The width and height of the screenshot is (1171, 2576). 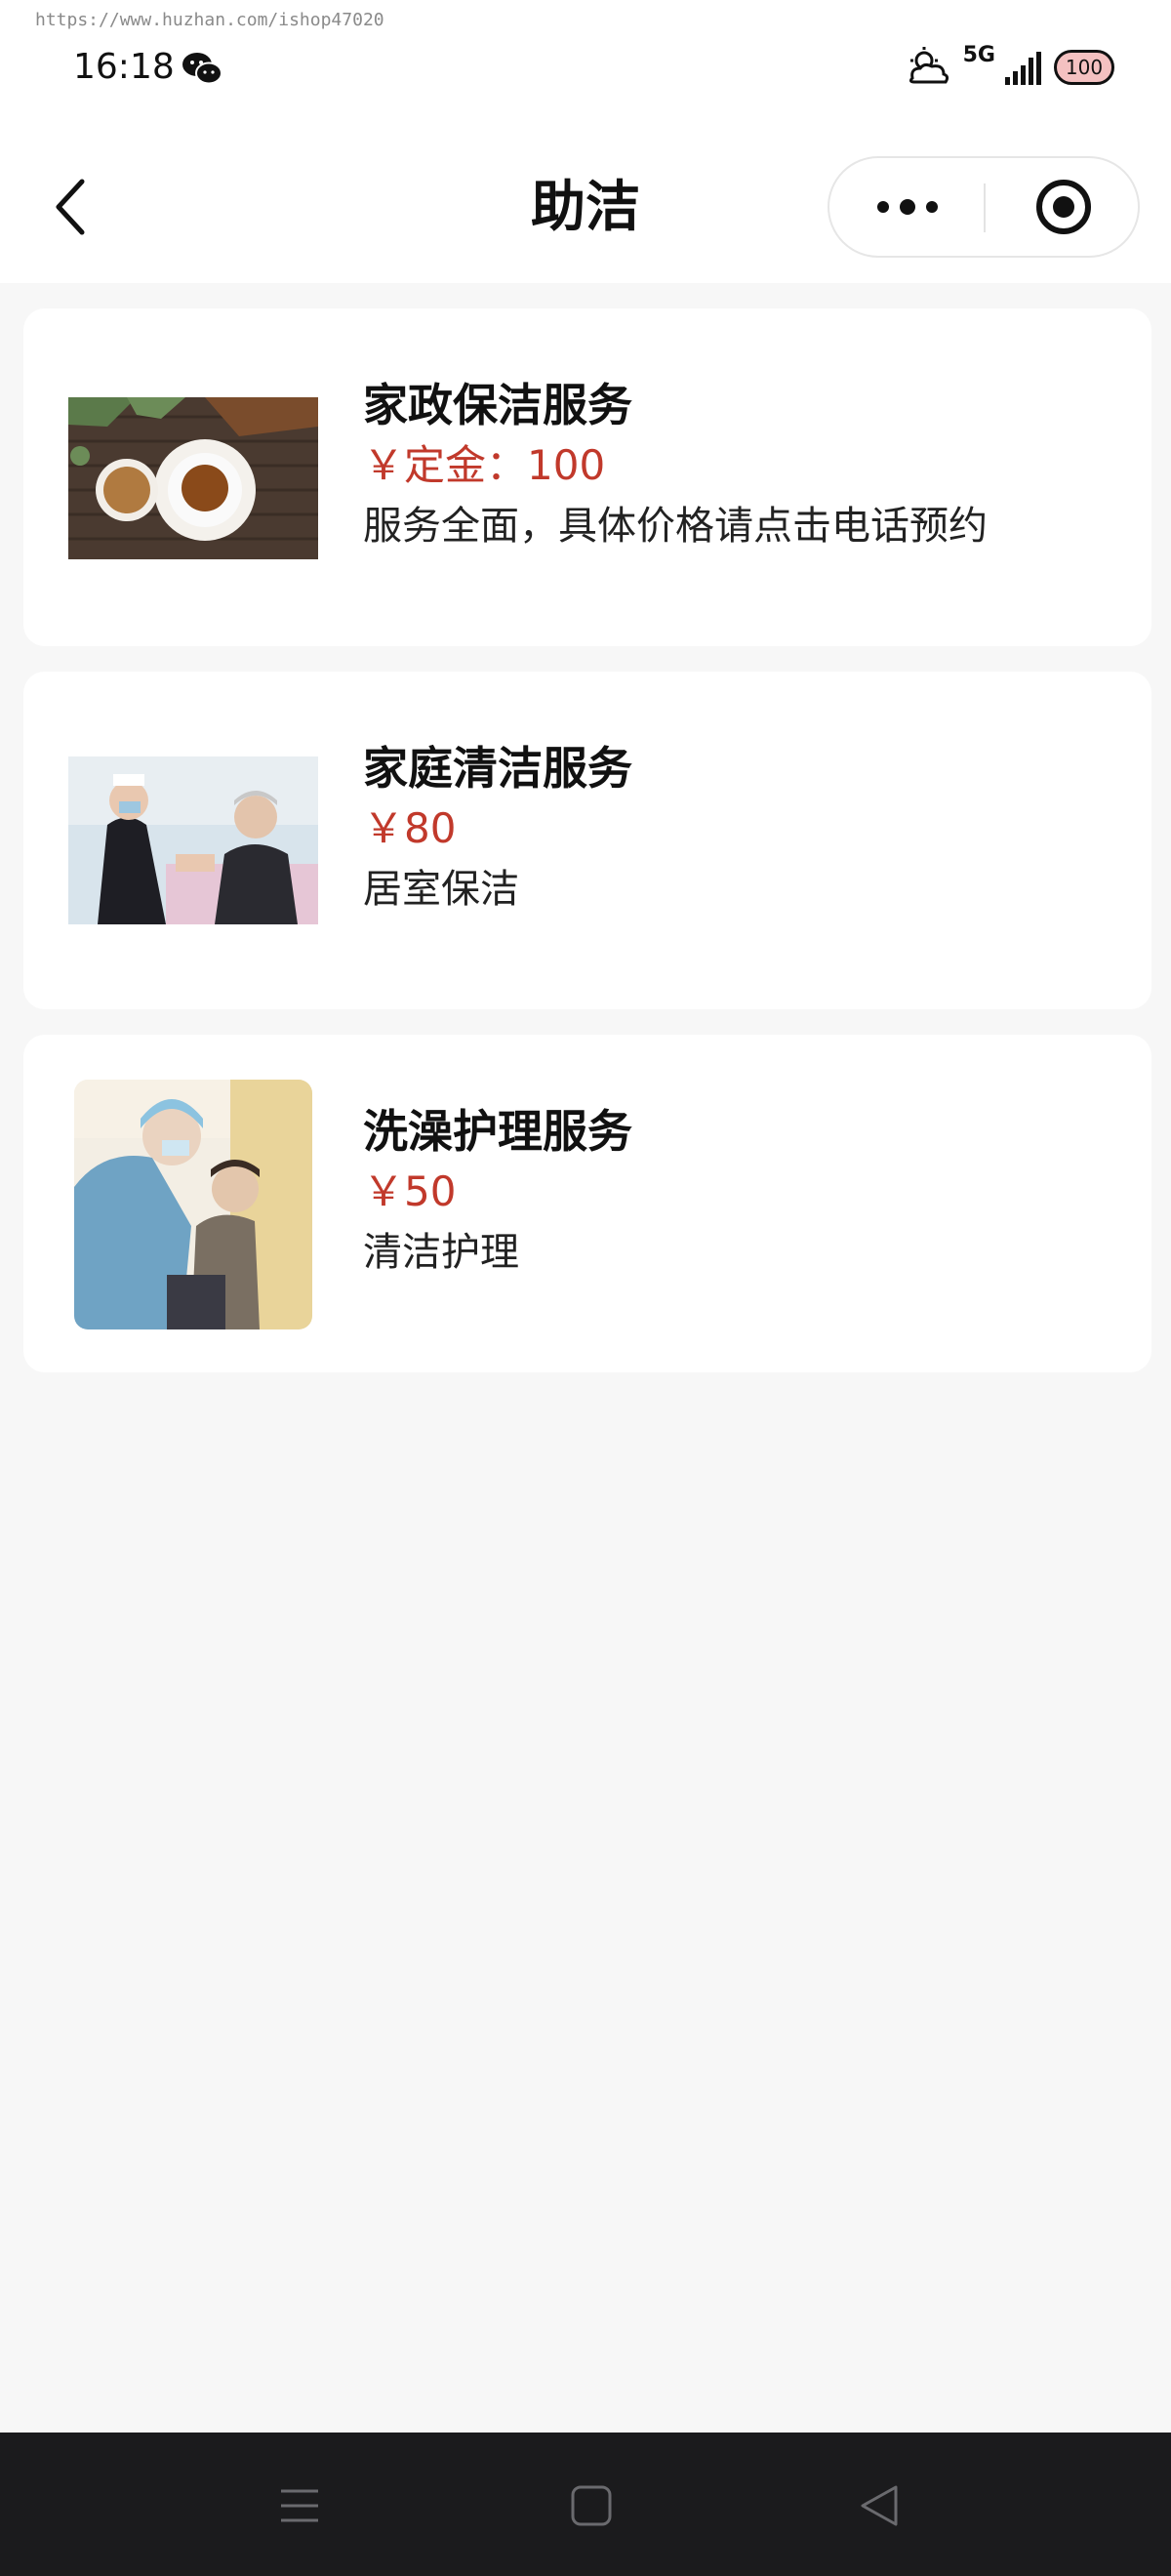 I want to click on more-icon, so click(x=907, y=207).